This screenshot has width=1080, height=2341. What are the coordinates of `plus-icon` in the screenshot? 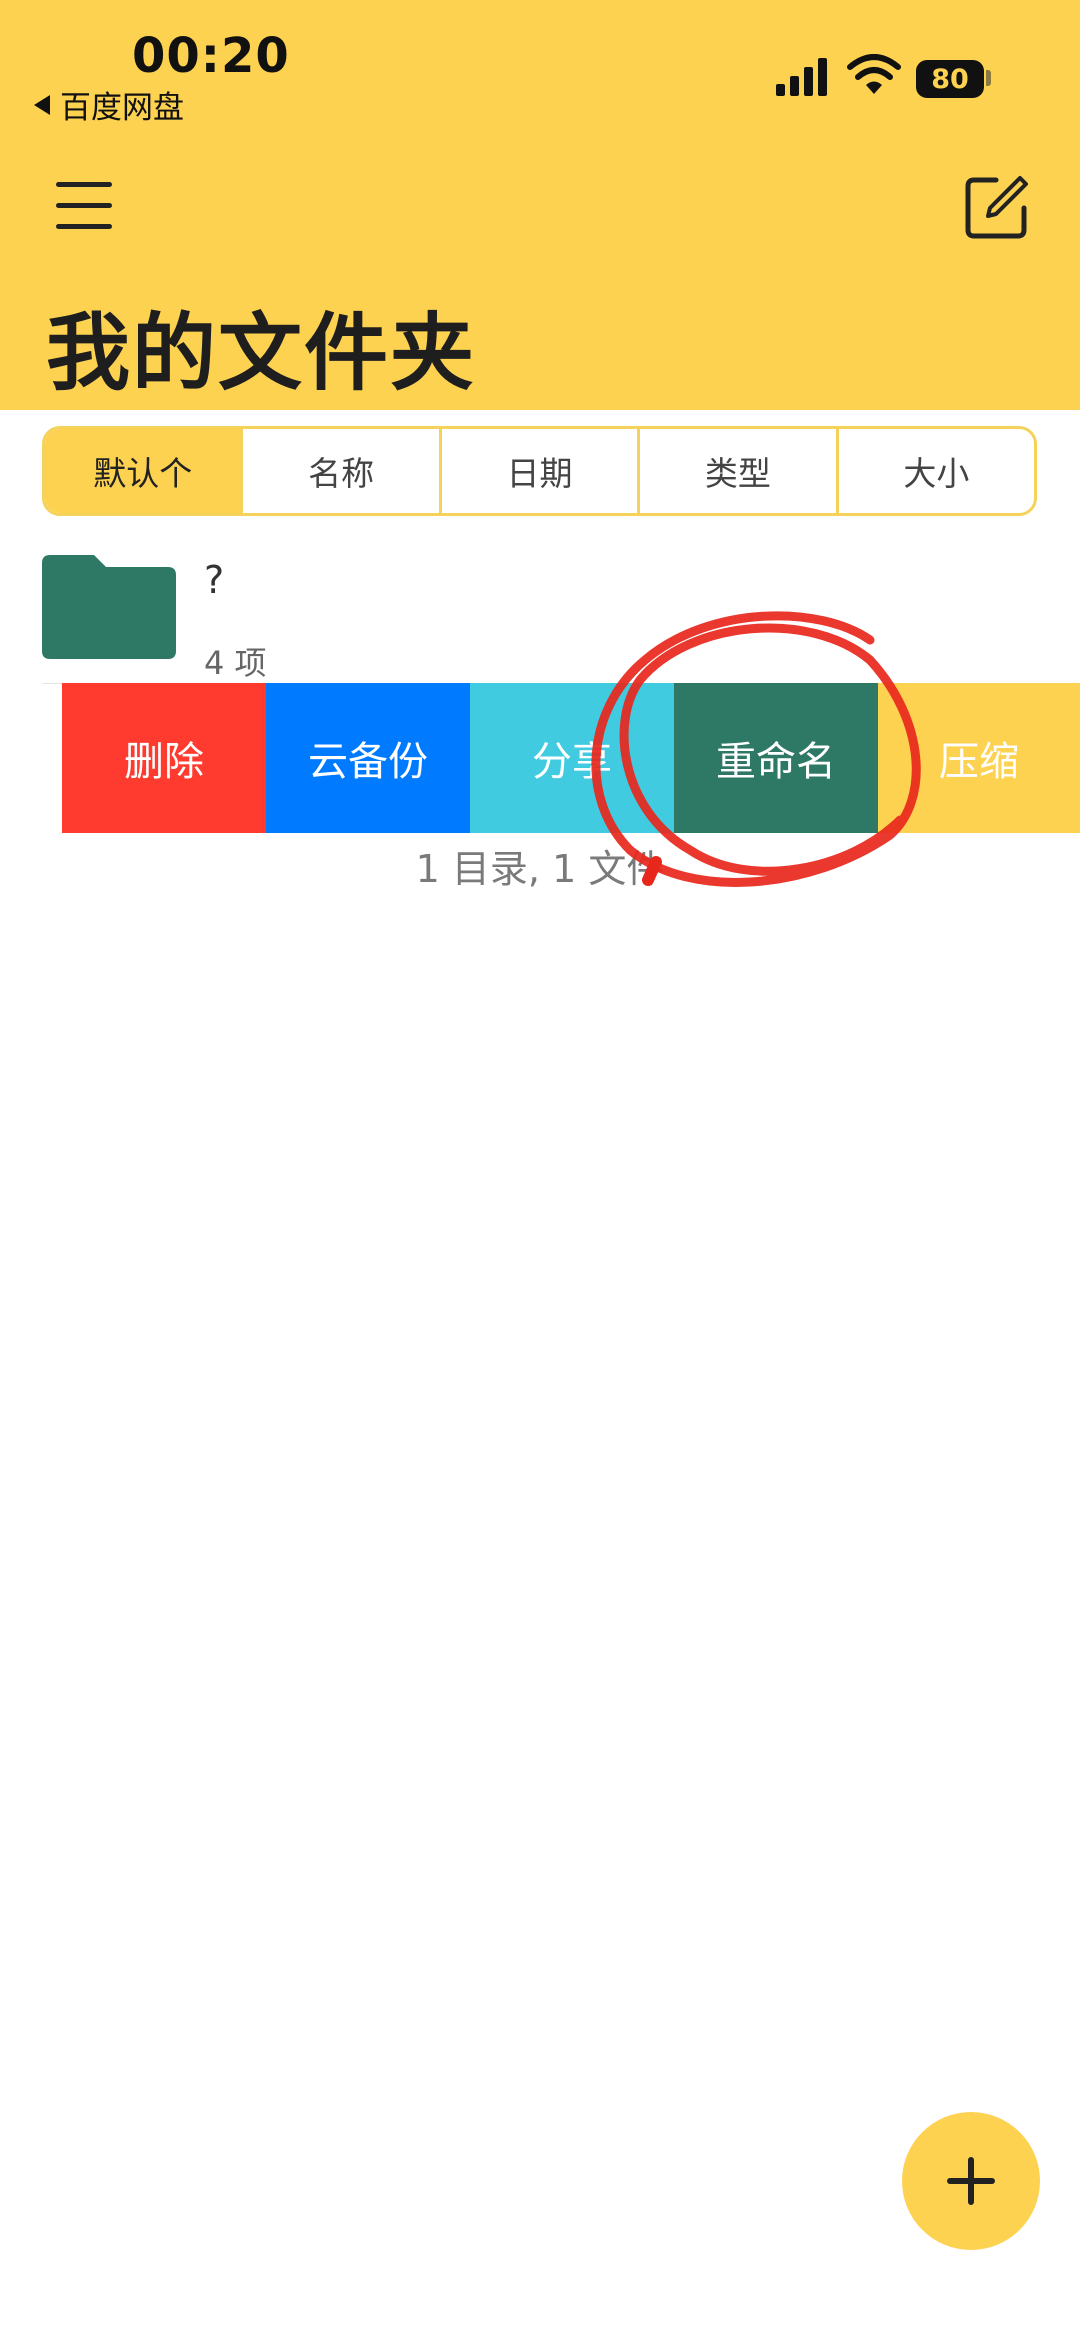 It's located at (971, 2181).